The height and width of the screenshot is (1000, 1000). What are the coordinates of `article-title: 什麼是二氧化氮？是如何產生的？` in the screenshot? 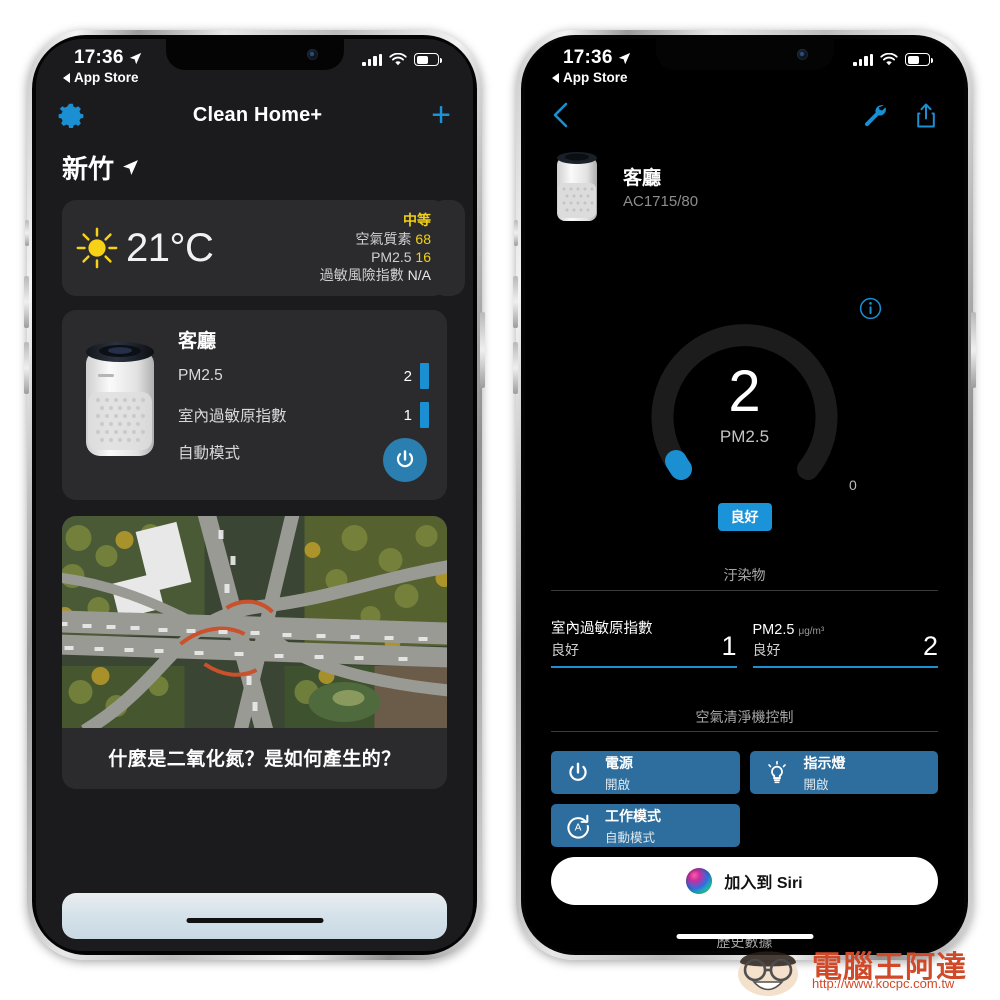 It's located at (254, 759).